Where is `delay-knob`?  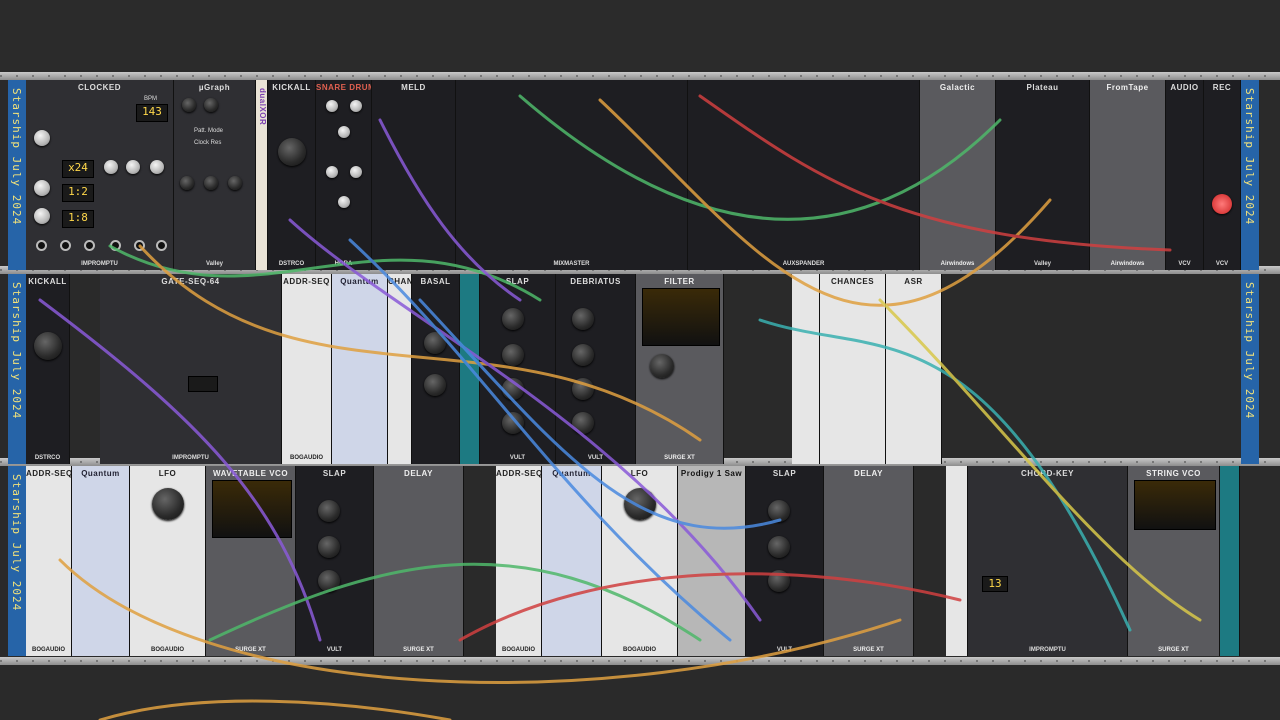
delay-knob is located at coordinates (157, 167).